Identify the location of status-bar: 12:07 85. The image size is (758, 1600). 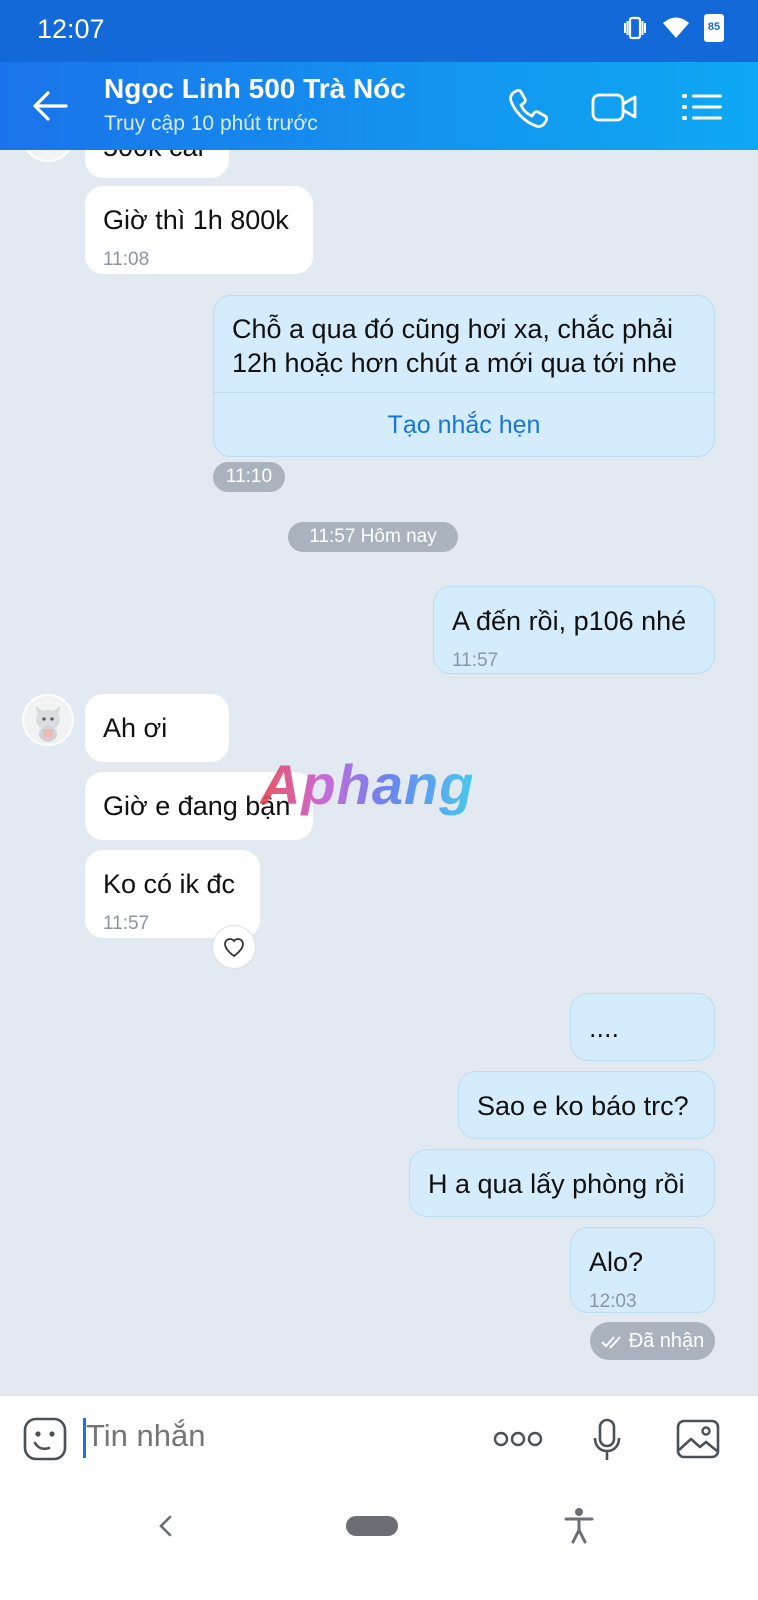
(379, 31).